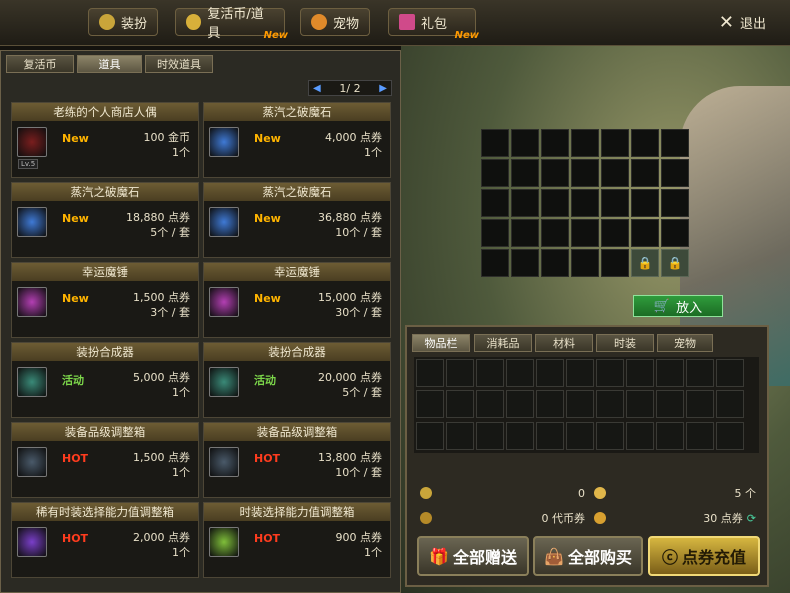 This screenshot has width=790, height=593. What do you see at coordinates (335, 22) in the screenshot?
I see `tab-pet: 宠物` at bounding box center [335, 22].